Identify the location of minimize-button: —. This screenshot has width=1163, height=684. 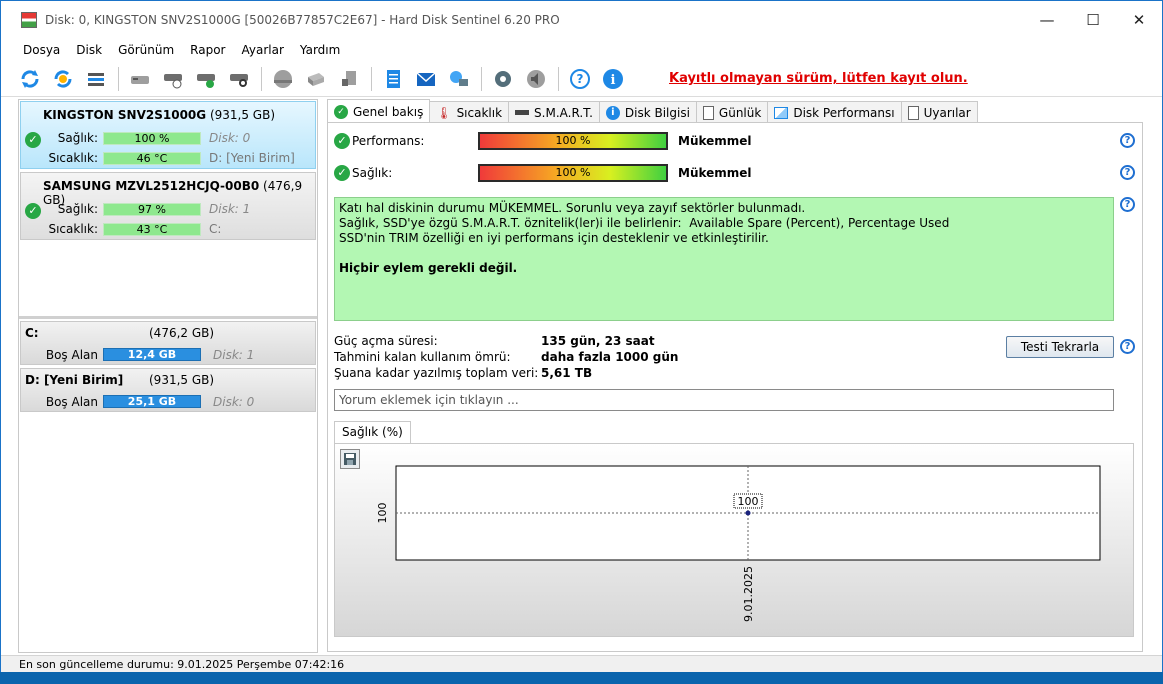
(1047, 20).